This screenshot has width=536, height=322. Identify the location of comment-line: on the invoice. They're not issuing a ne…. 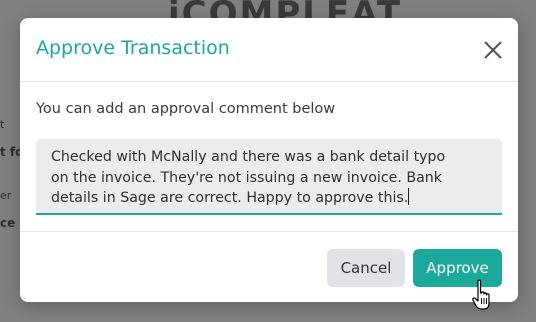
(247, 177).